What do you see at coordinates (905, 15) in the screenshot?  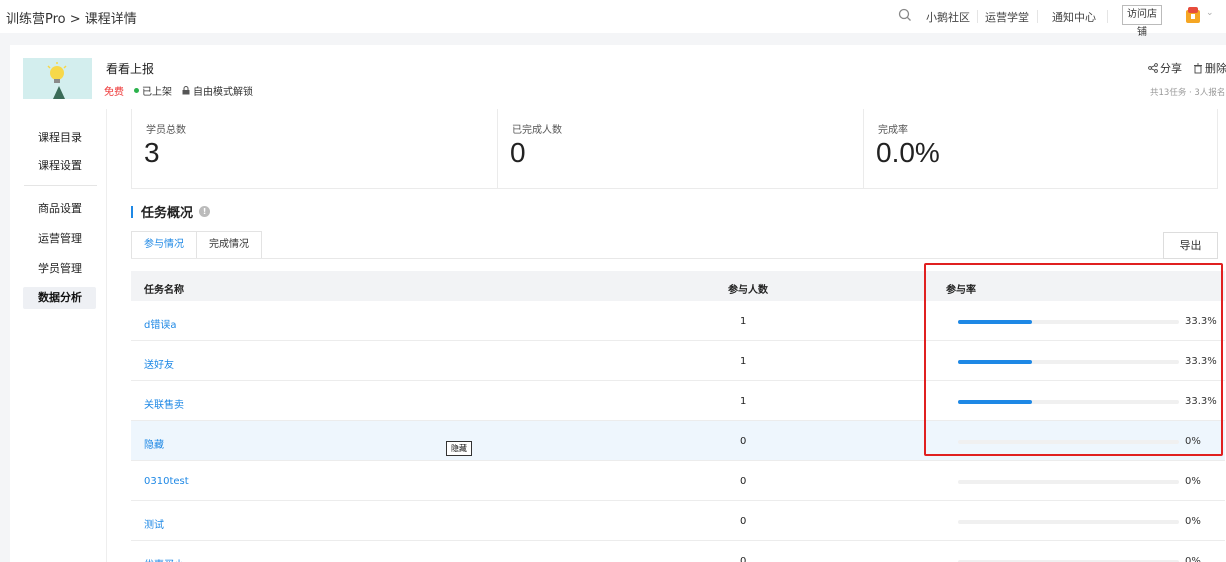 I see `search-icon` at bounding box center [905, 15].